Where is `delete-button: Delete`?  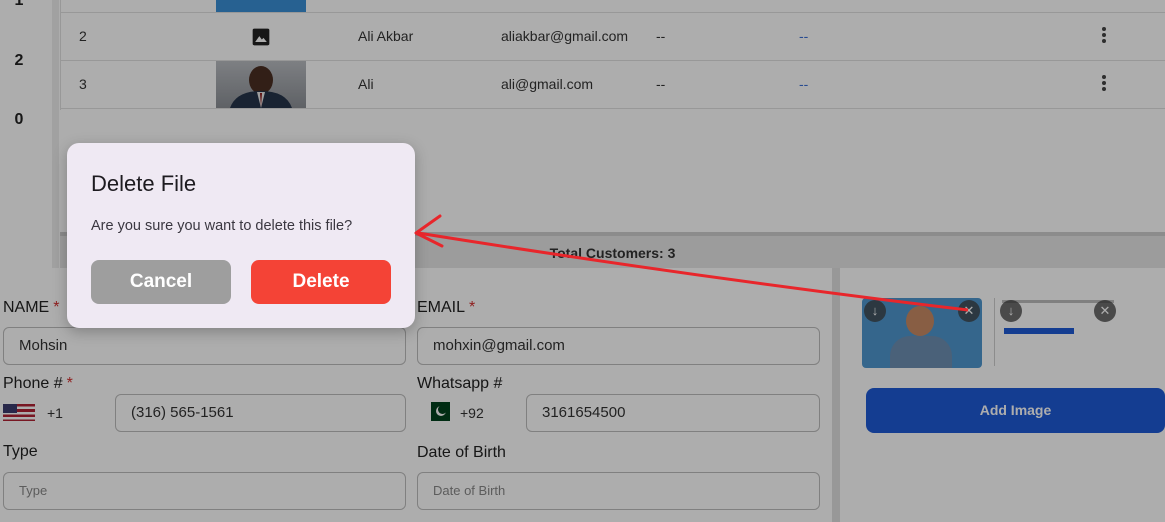
delete-button: Delete is located at coordinates (321, 282).